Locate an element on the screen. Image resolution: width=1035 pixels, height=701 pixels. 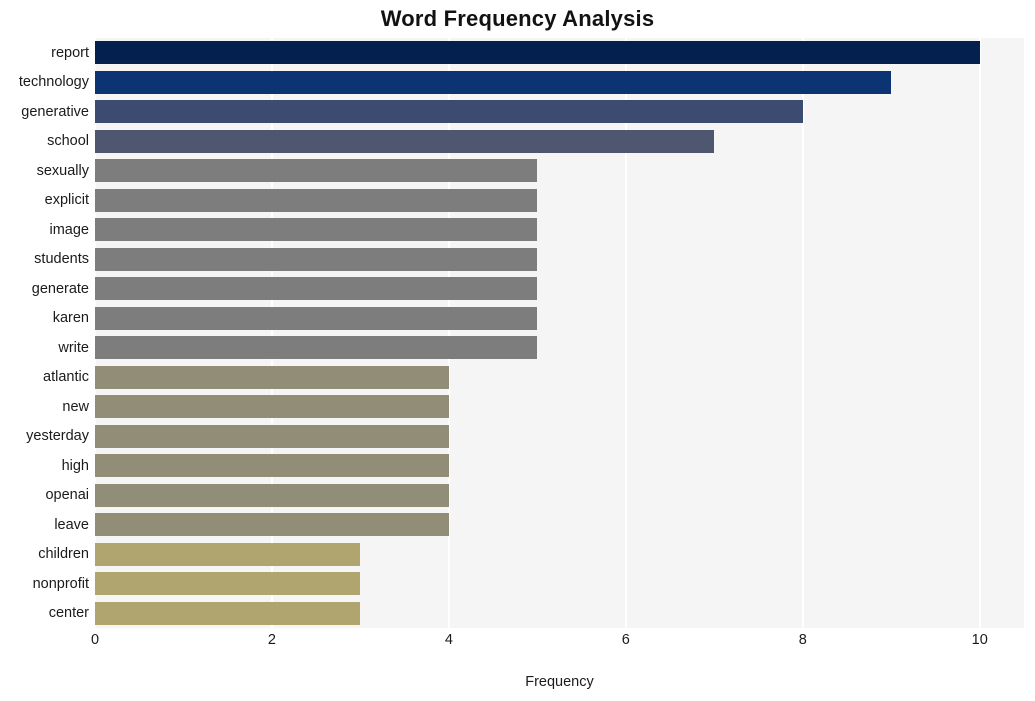
x-tick-label-8: 8 is located at coordinates (802, 640).